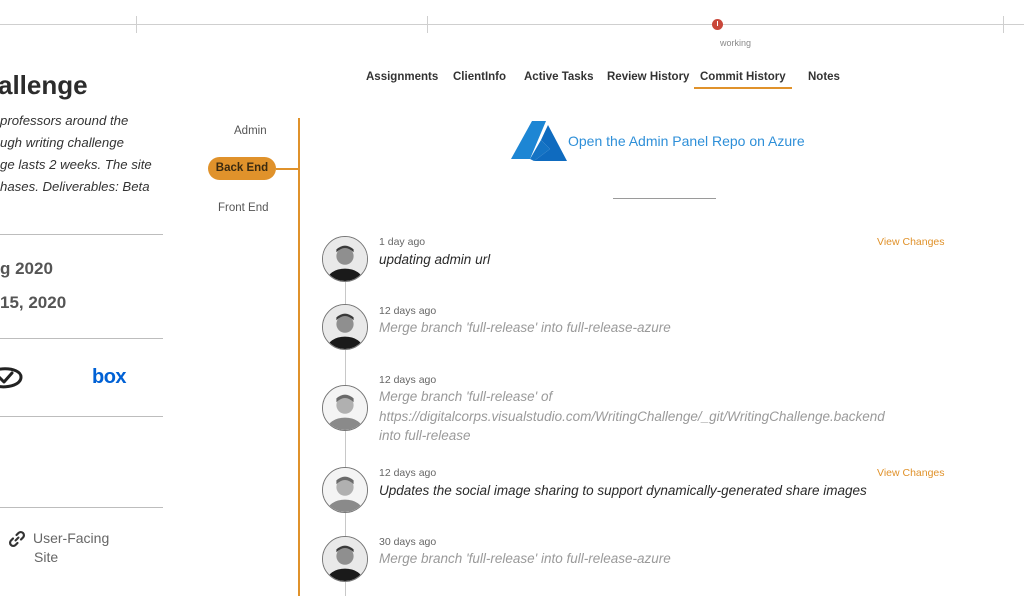  I want to click on subnav-front-end: Front End, so click(243, 208).